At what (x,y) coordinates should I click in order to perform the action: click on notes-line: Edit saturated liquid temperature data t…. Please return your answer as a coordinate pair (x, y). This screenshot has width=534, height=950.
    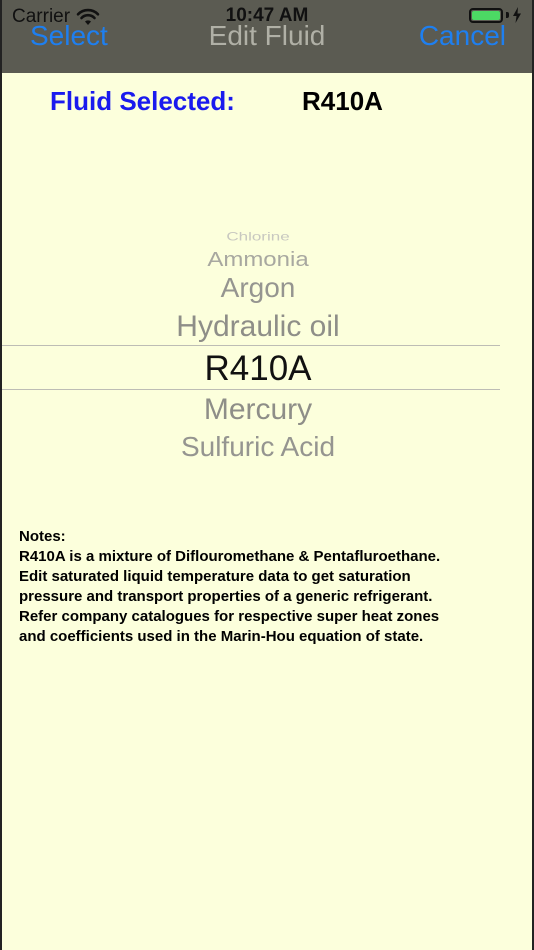
    Looking at the image, I should click on (215, 576).